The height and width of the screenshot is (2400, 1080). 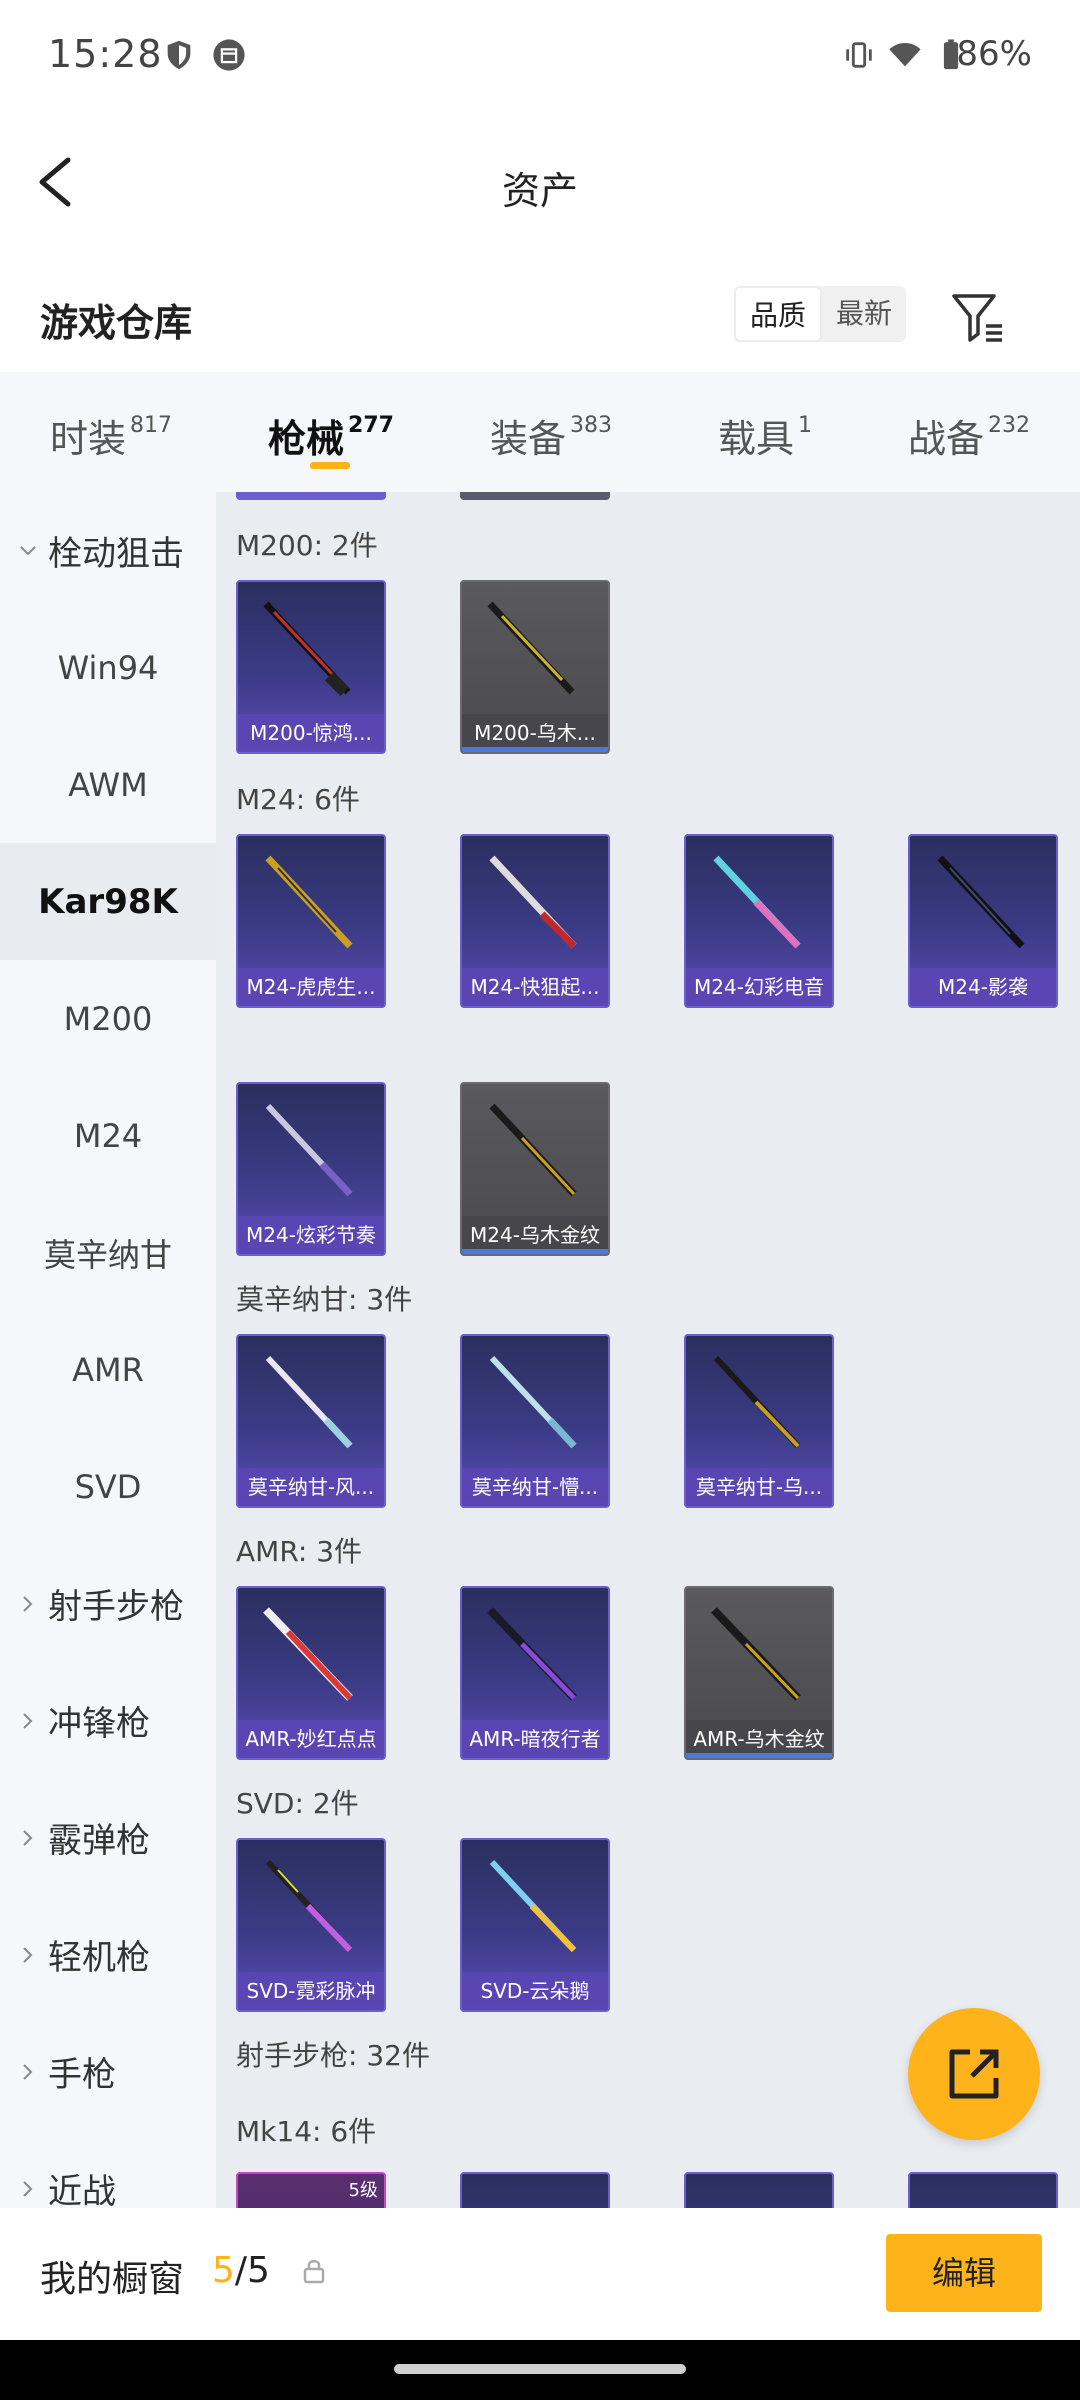 What do you see at coordinates (116, 323) in the screenshot?
I see `section-title: 游戏仓库` at bounding box center [116, 323].